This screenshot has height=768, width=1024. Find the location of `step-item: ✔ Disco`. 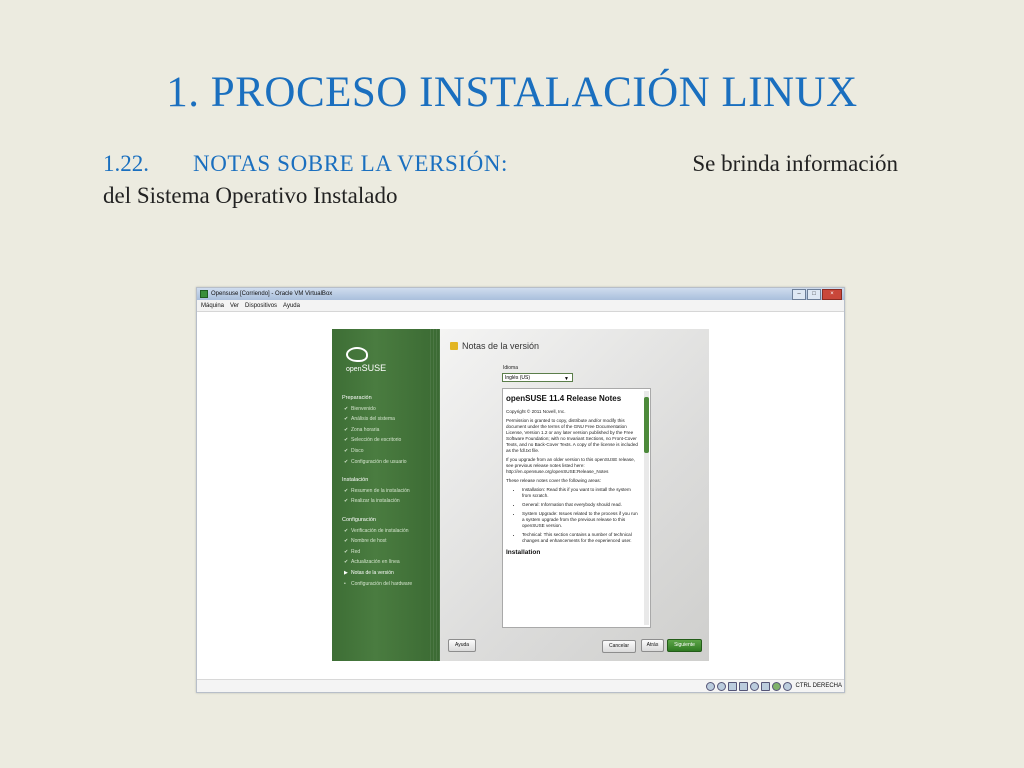

step-item: ✔ Disco is located at coordinates (377, 451).